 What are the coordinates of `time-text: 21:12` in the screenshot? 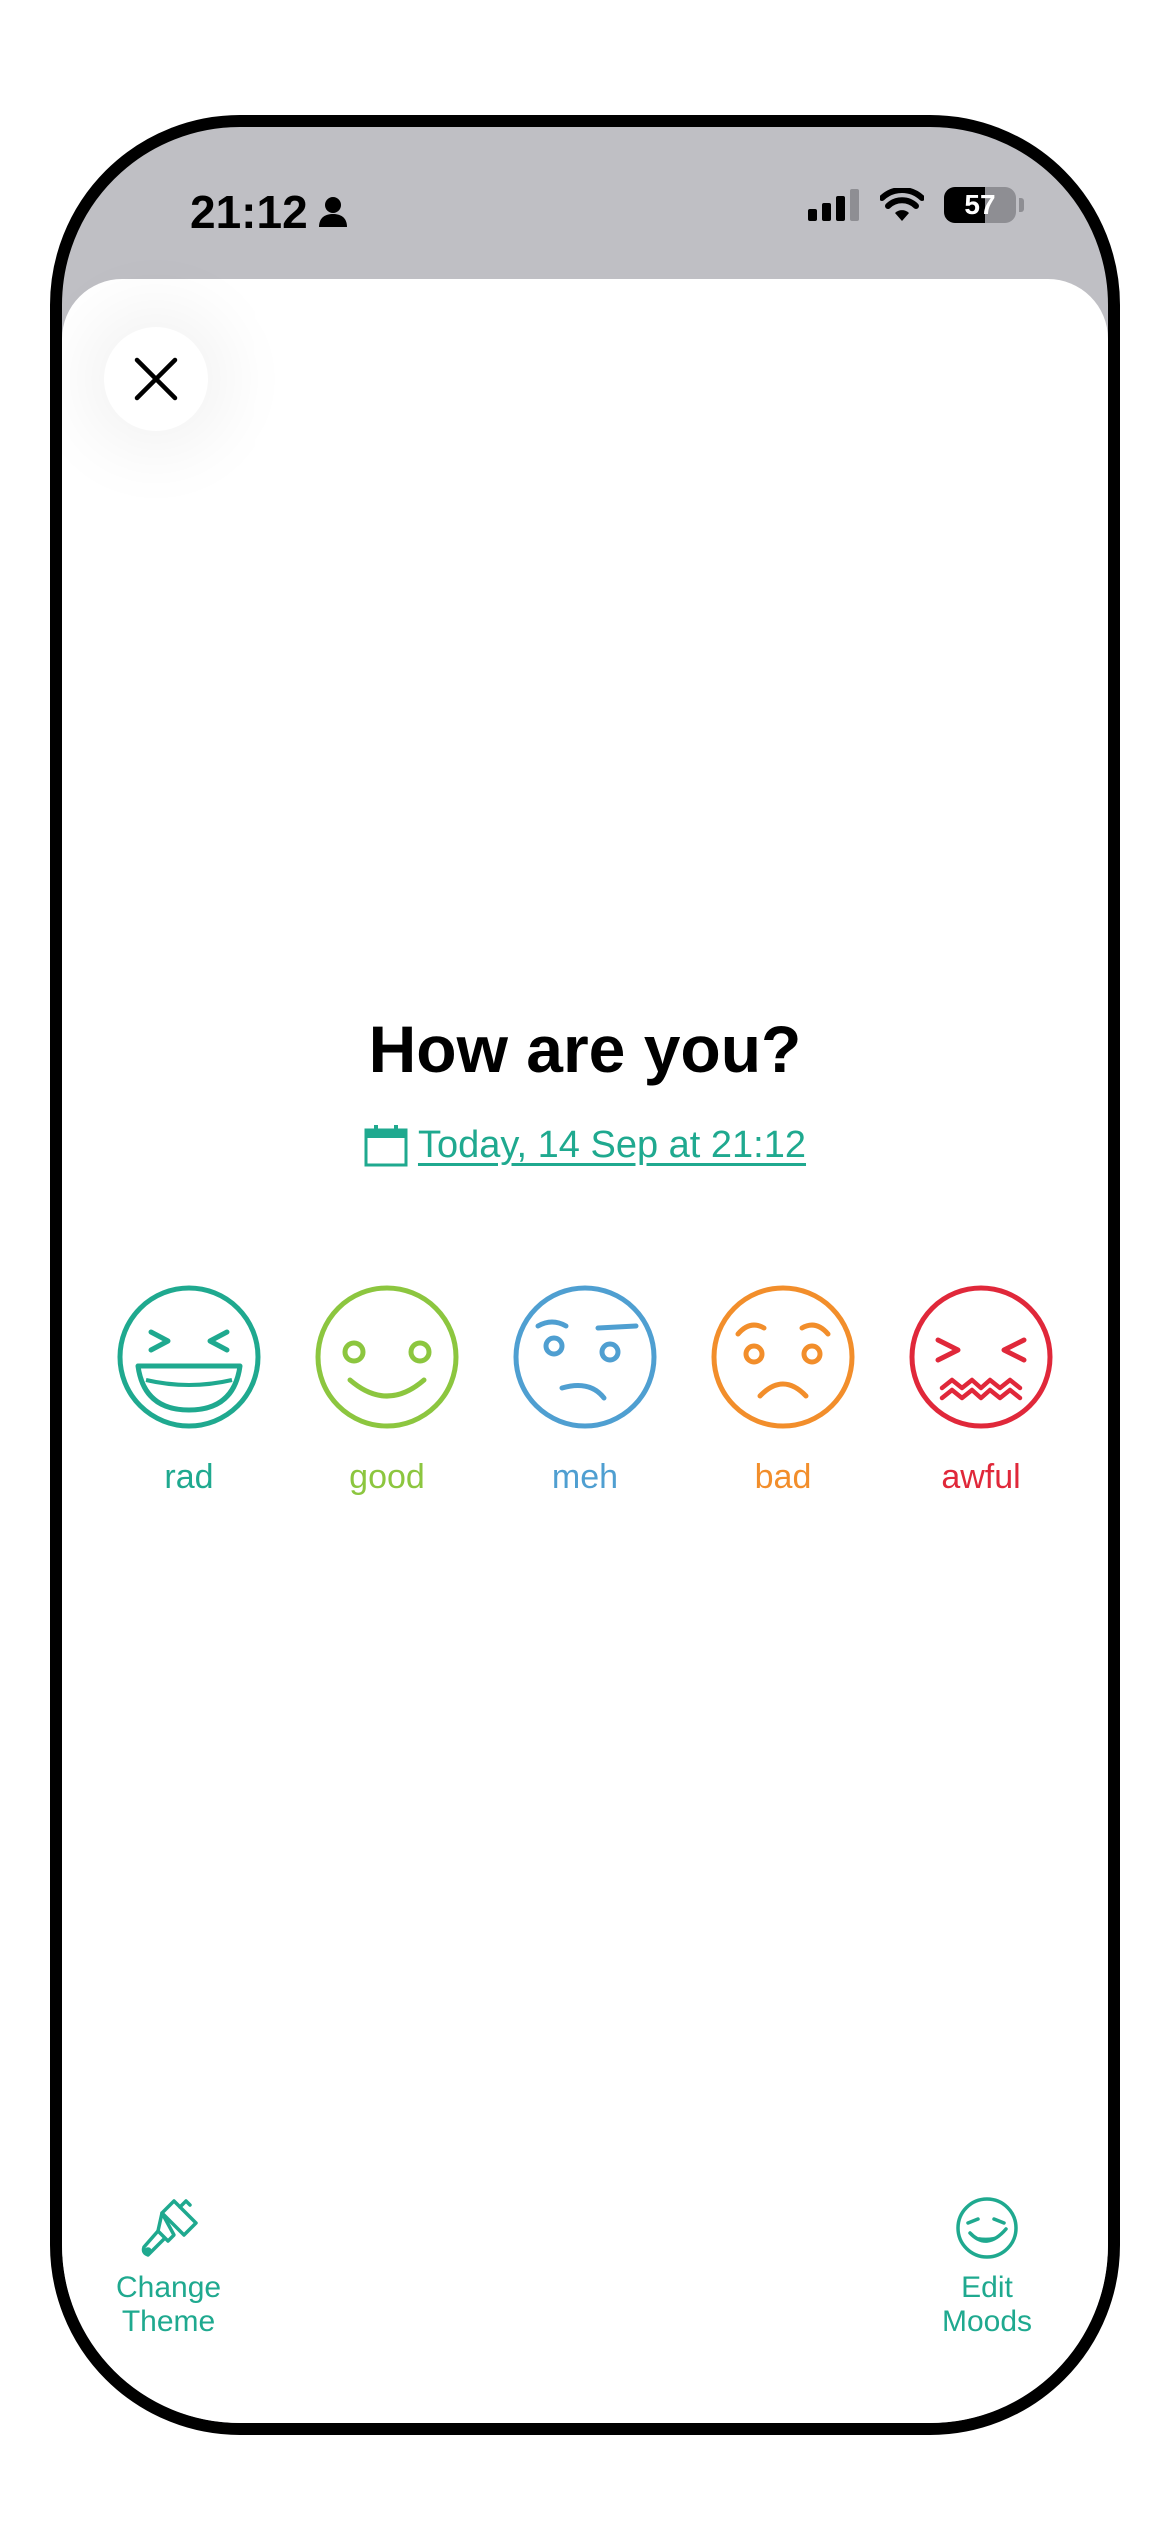 It's located at (249, 212).